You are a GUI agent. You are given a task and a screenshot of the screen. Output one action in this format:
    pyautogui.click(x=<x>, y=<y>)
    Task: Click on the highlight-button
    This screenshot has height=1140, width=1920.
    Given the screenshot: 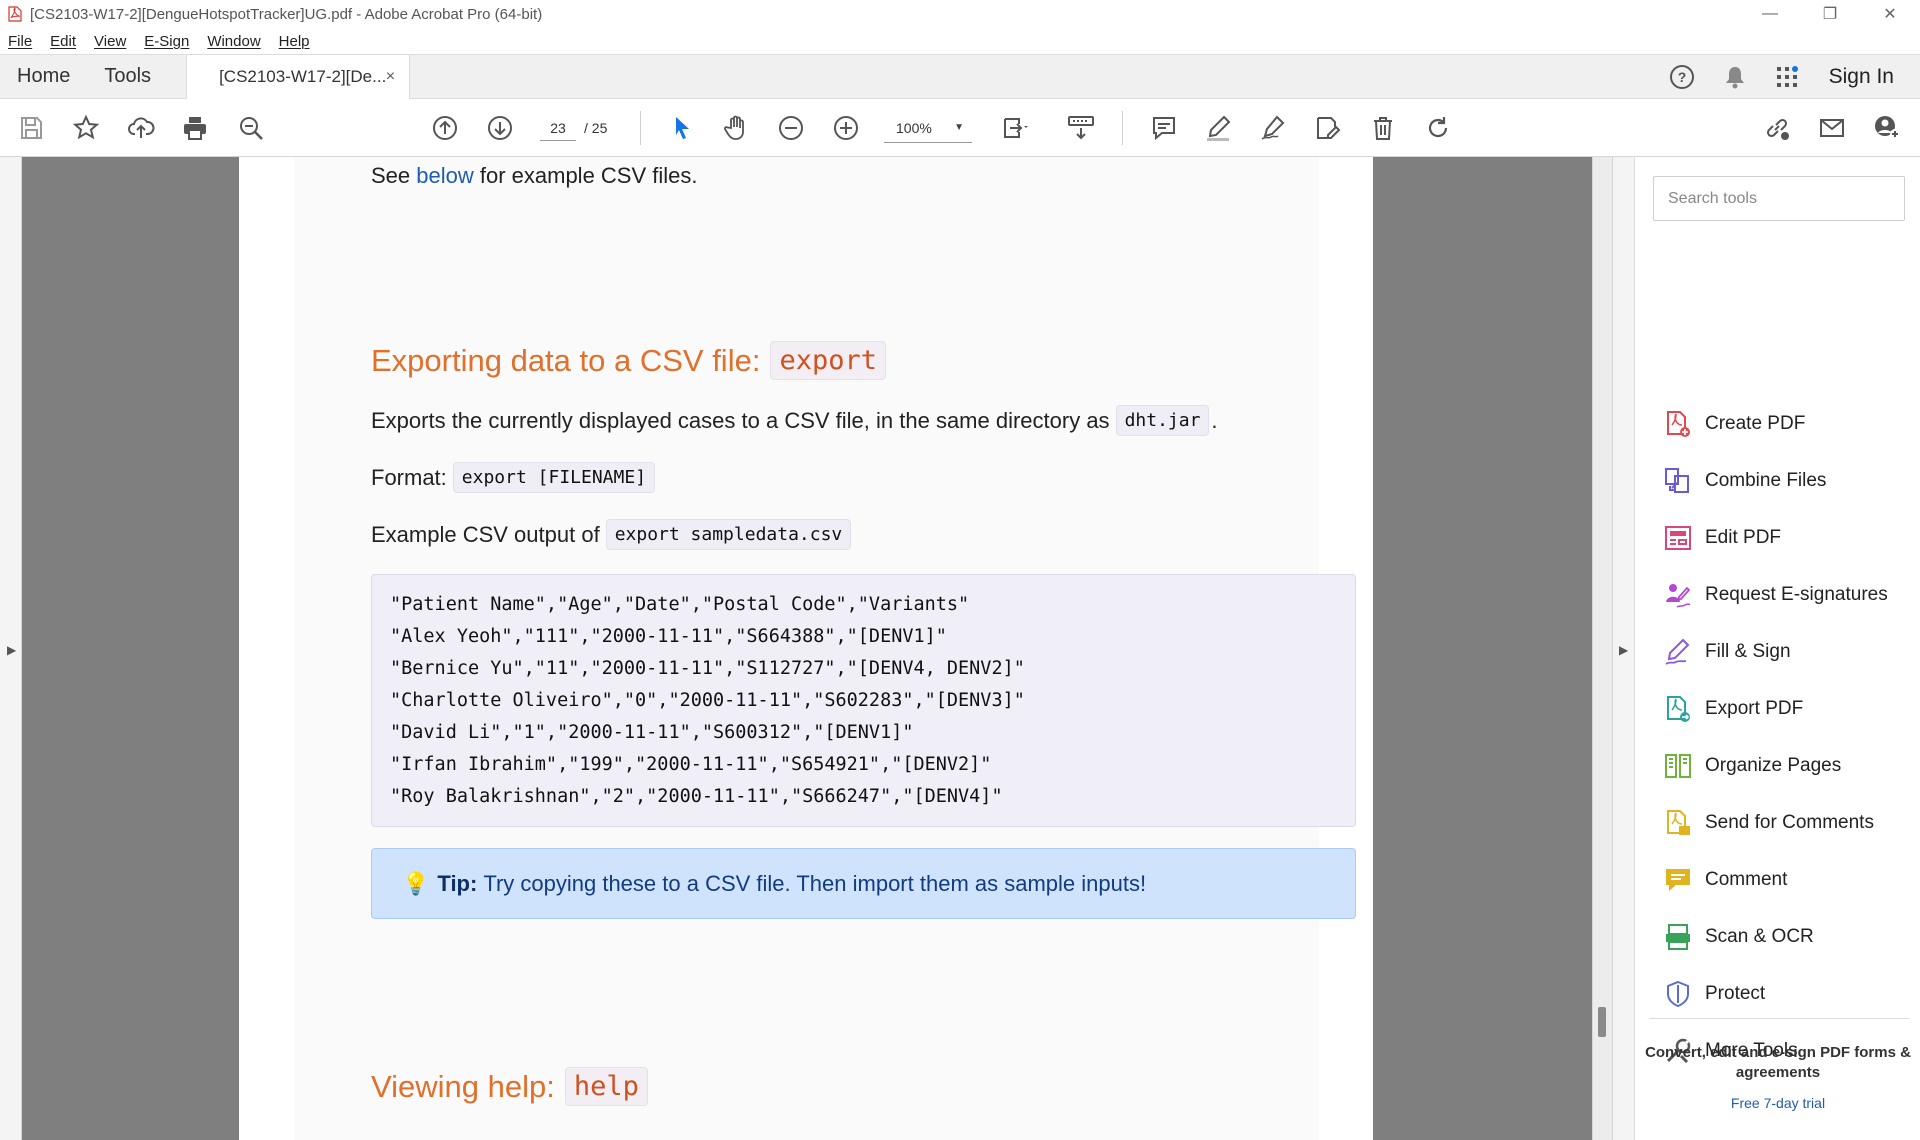 What is the action you would take?
    pyautogui.click(x=1218, y=128)
    